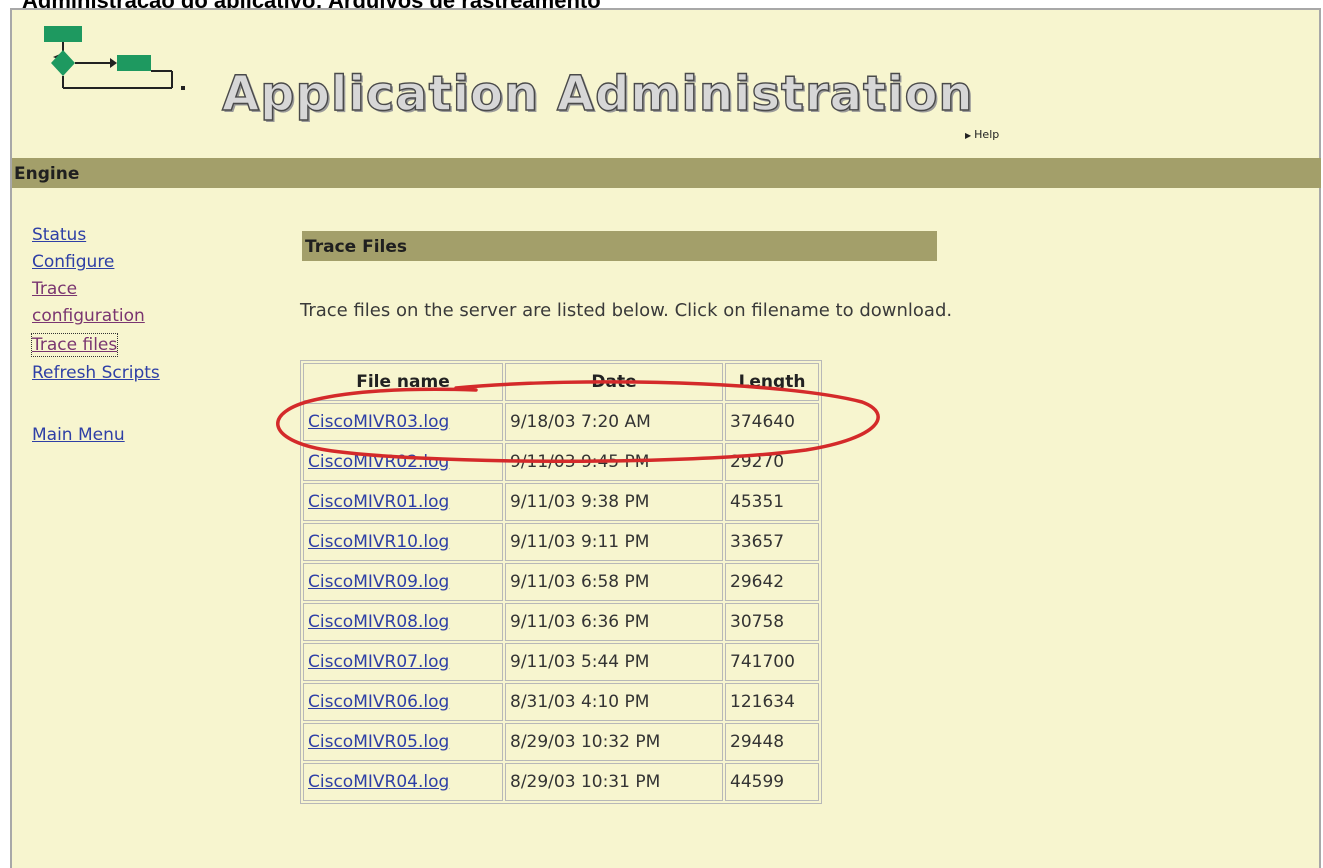 Image resolution: width=1323 pixels, height=868 pixels. I want to click on length-cell: 30758, so click(772, 622).